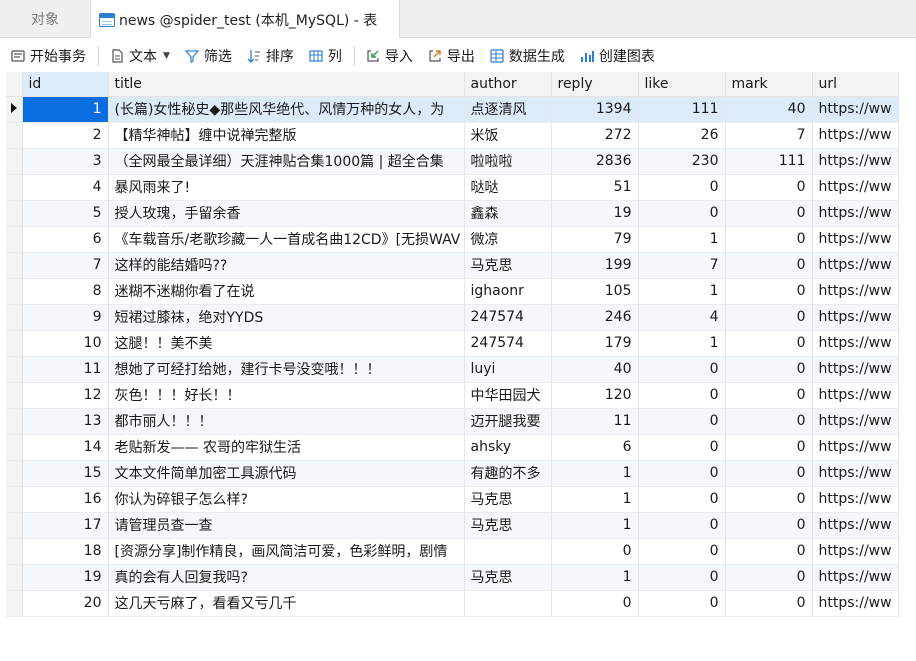 This screenshot has width=916, height=661. What do you see at coordinates (65, 421) in the screenshot?
I see `cell-id: 13` at bounding box center [65, 421].